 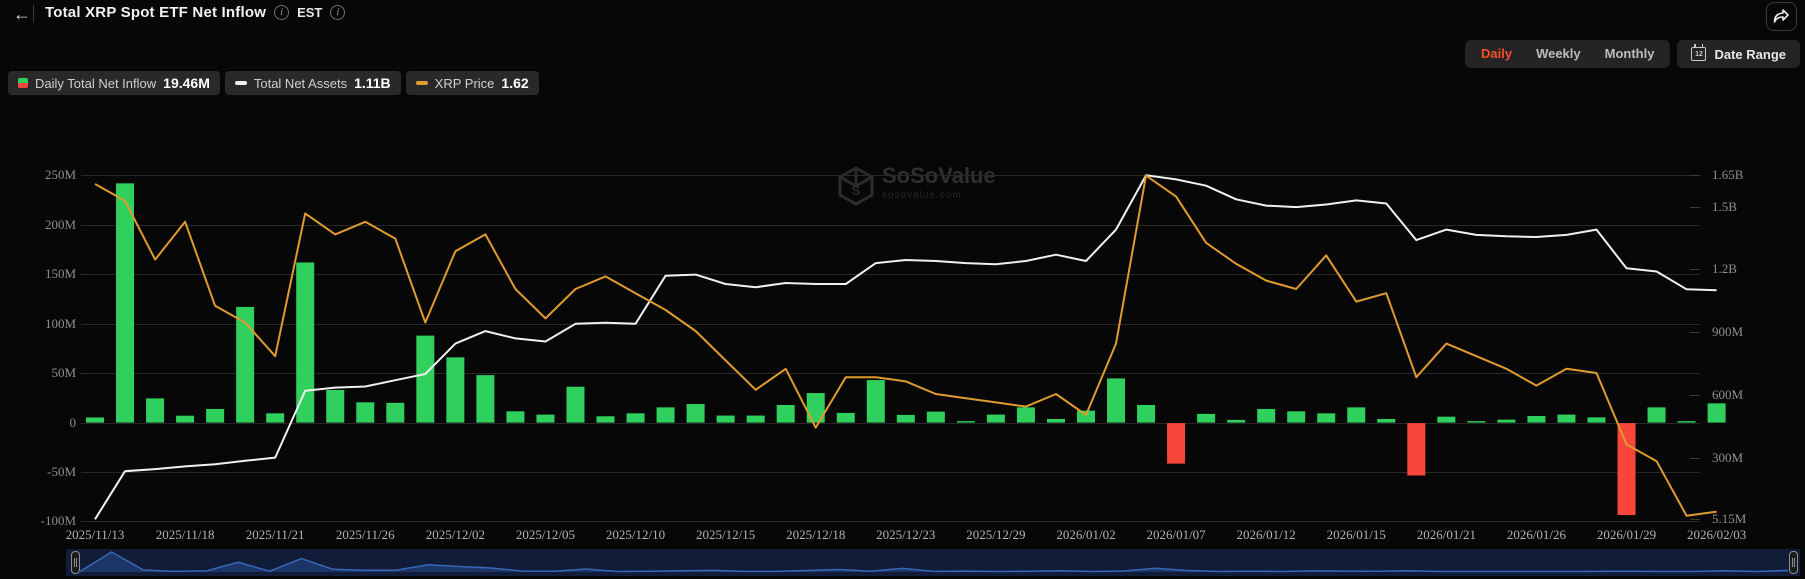 I want to click on minimap-right-handle, so click(x=1793, y=562).